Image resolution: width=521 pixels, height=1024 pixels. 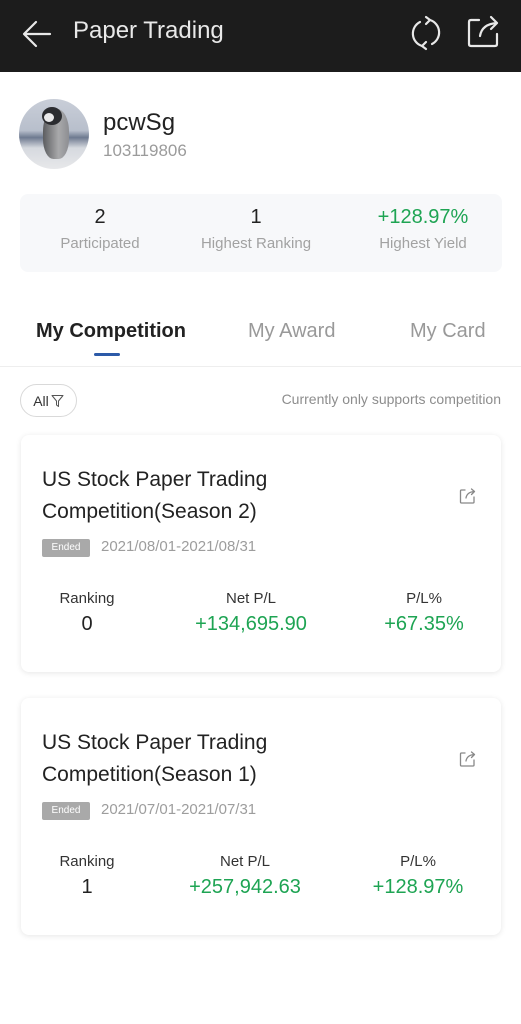 What do you see at coordinates (54, 134) in the screenshot?
I see `avatar` at bounding box center [54, 134].